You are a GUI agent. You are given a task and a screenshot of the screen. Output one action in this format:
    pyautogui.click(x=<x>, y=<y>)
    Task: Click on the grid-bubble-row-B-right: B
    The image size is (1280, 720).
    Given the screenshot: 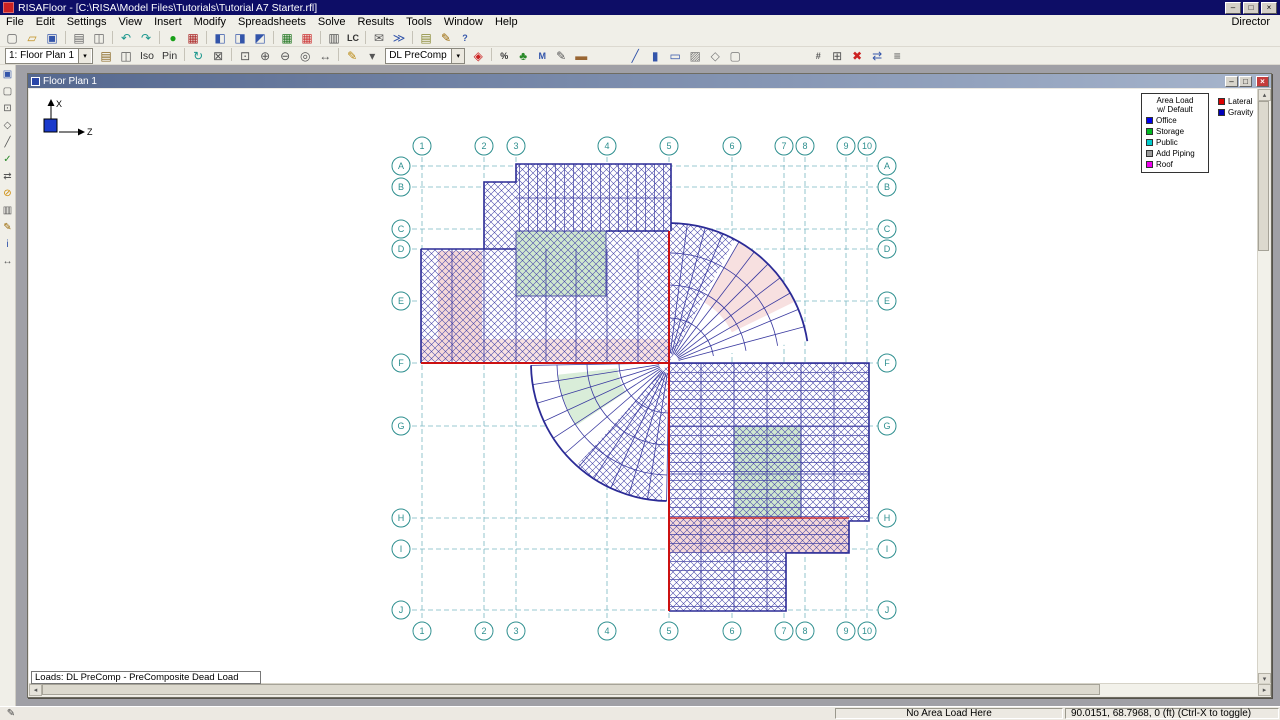 What is the action you would take?
    pyautogui.click(x=887, y=187)
    